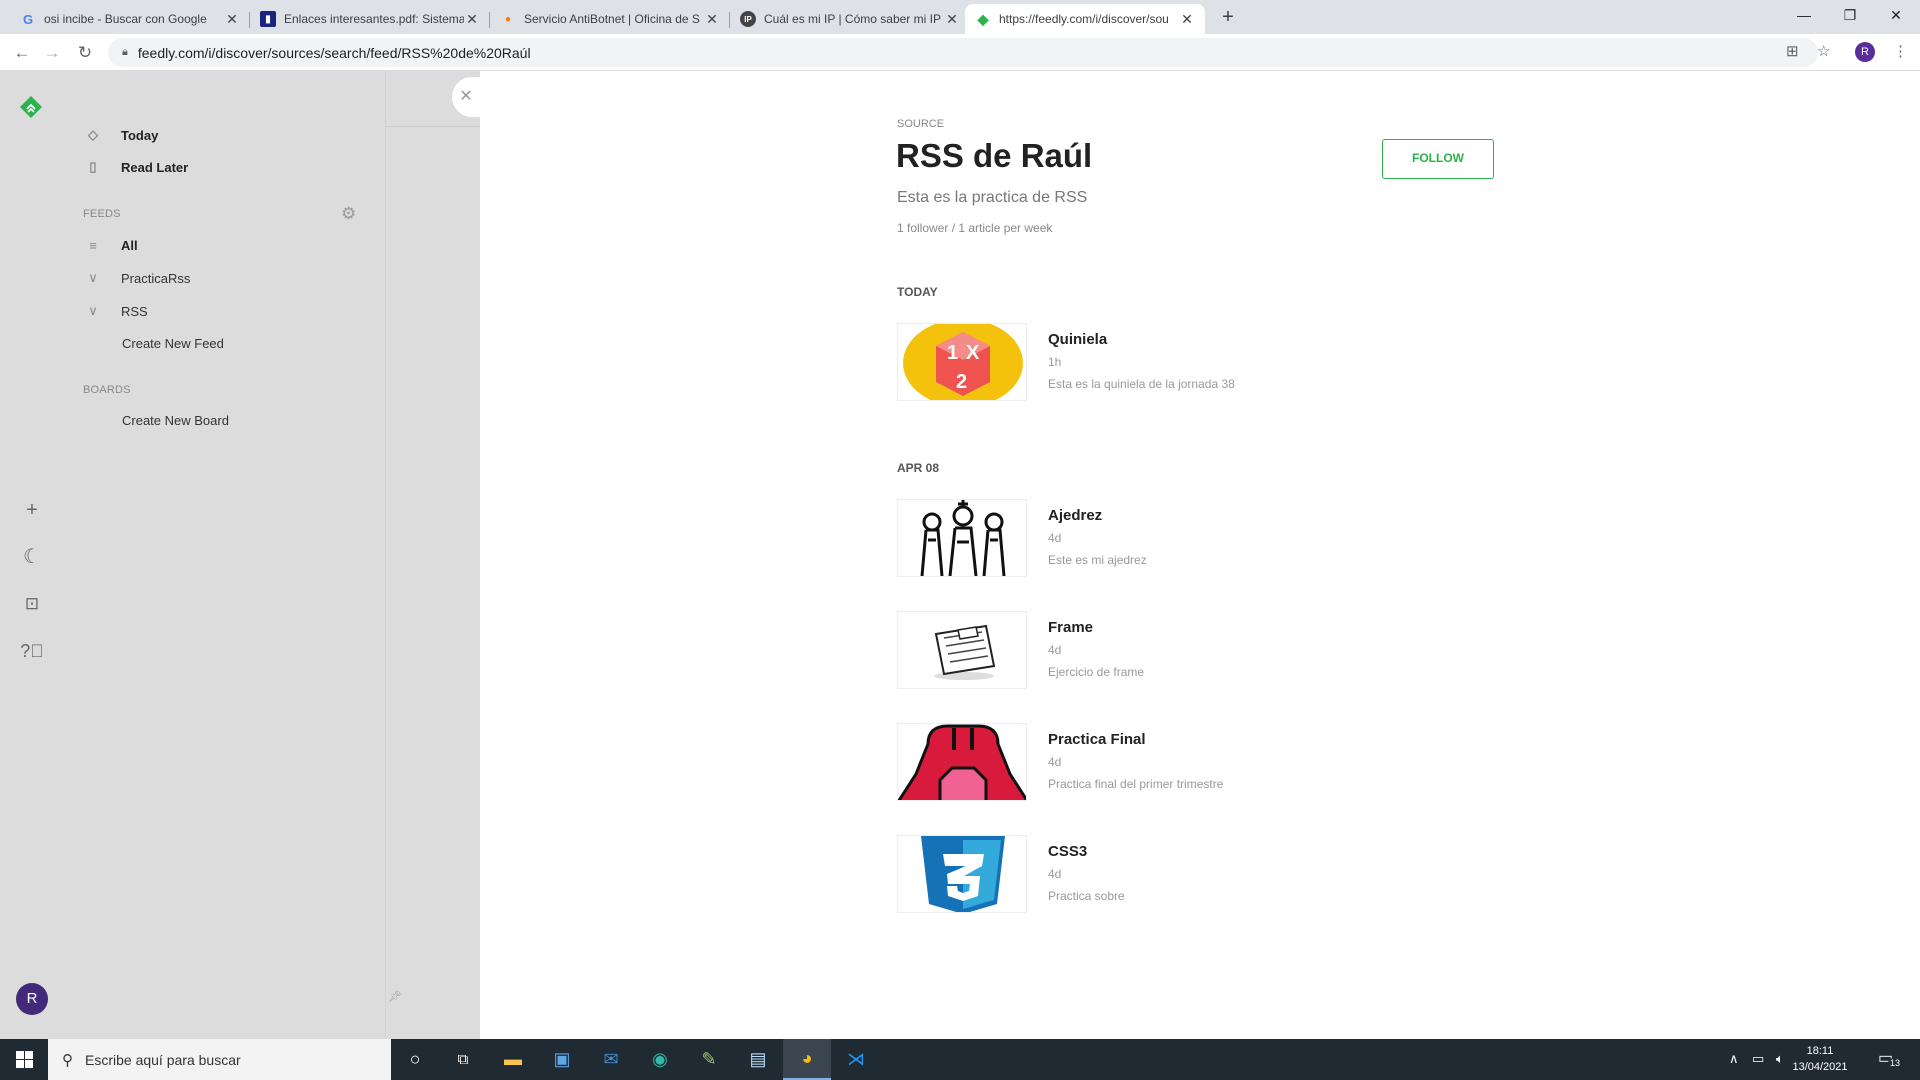 The width and height of the screenshot is (1920, 1080). I want to click on help-icon: ?⃝, so click(32, 651).